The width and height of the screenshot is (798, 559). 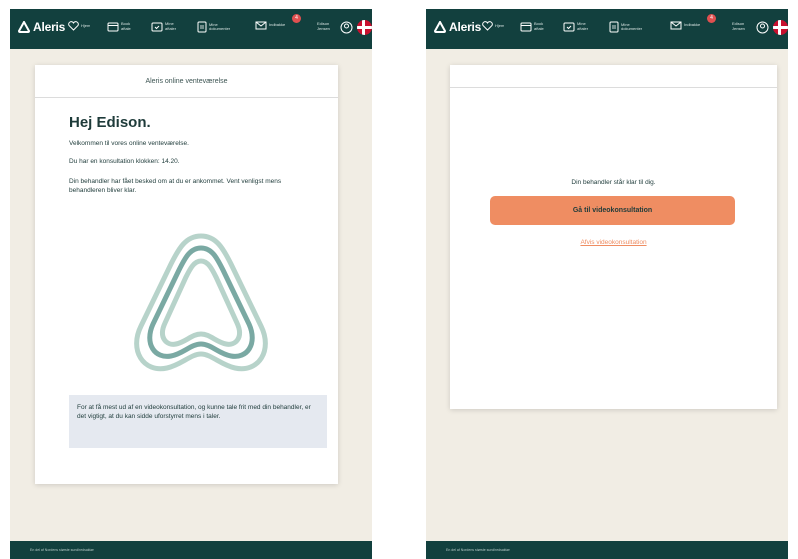 I want to click on greeting-heading: Hej Edison., so click(x=110, y=122).